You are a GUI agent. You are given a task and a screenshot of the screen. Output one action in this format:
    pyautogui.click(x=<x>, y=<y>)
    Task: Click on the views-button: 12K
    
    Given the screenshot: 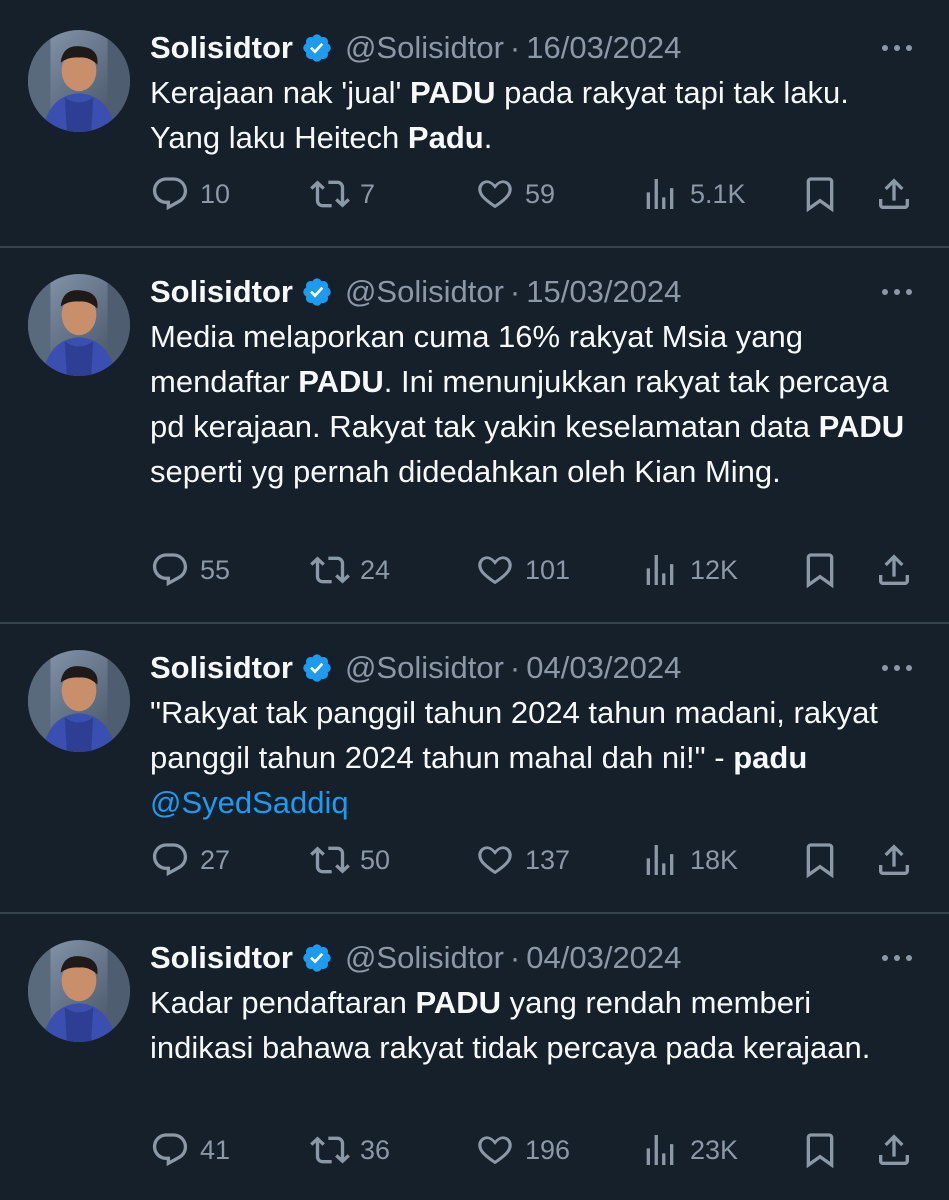 What is the action you would take?
    pyautogui.click(x=689, y=570)
    